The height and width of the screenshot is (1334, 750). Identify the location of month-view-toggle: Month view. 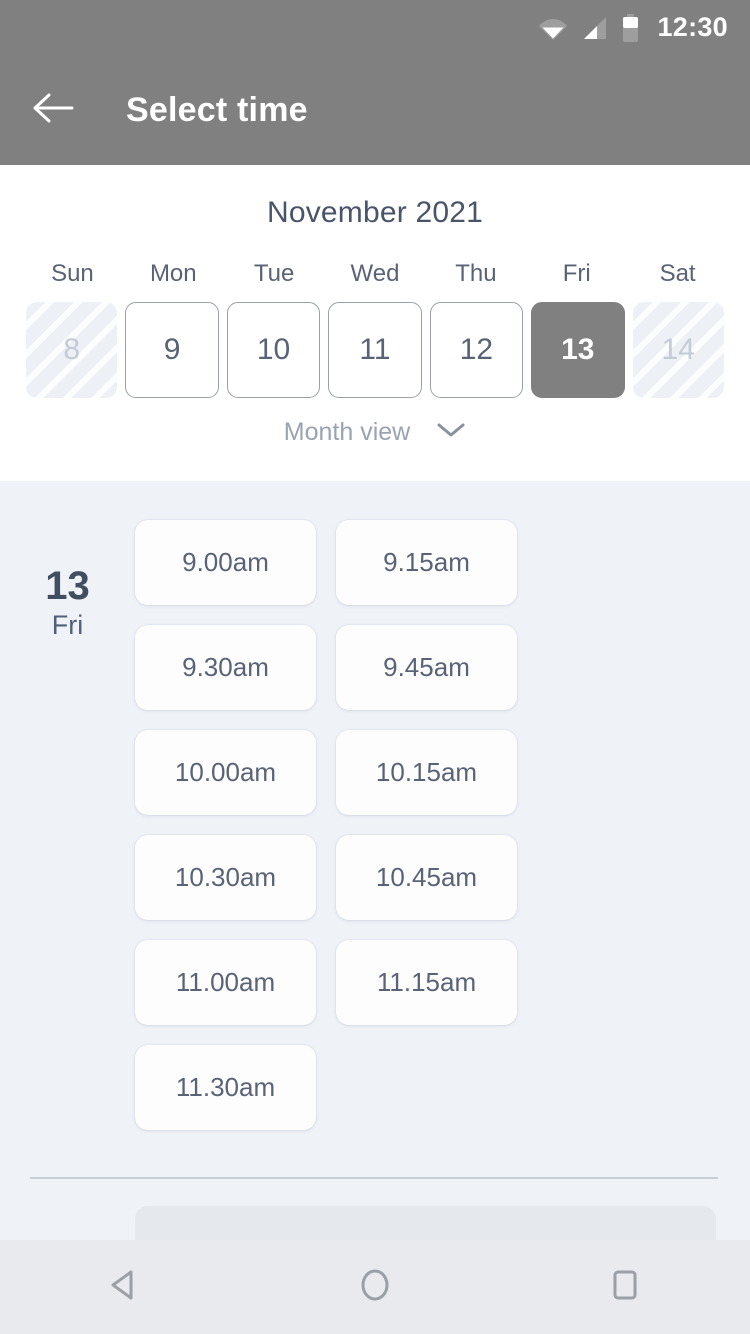
(375, 432).